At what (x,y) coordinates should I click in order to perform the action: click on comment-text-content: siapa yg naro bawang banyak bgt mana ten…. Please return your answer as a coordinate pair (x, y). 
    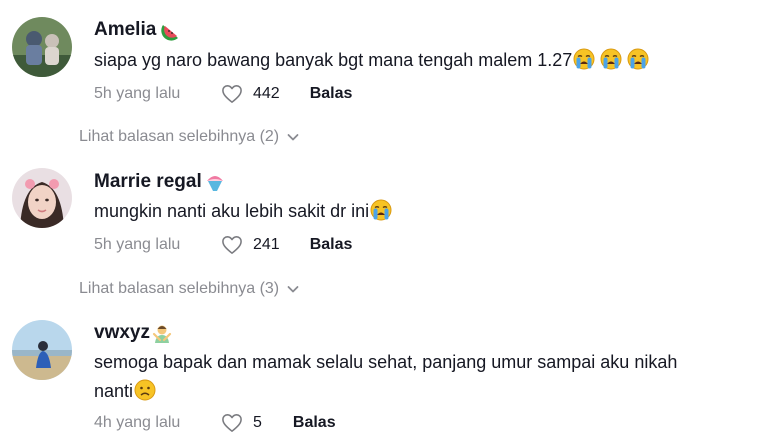
    Looking at the image, I should click on (333, 60).